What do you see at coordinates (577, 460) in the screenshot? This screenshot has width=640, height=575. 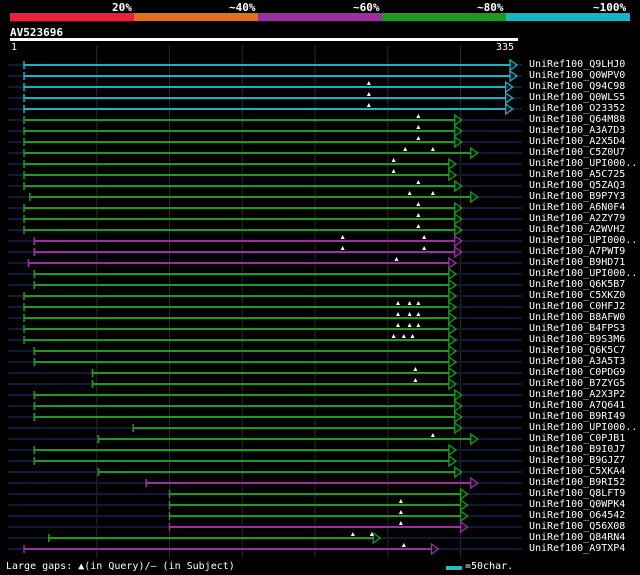 I see `hit-label: UniRef100_B9GJZ7` at bounding box center [577, 460].